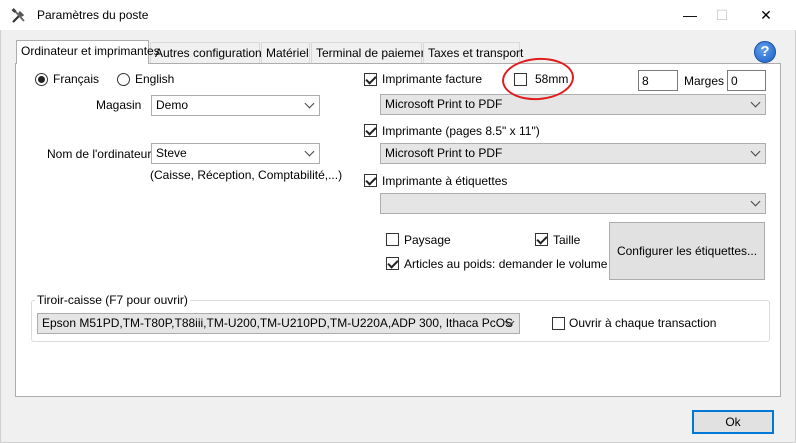  I want to click on computer-name-label: Nom de l'ordinateur, so click(99, 154).